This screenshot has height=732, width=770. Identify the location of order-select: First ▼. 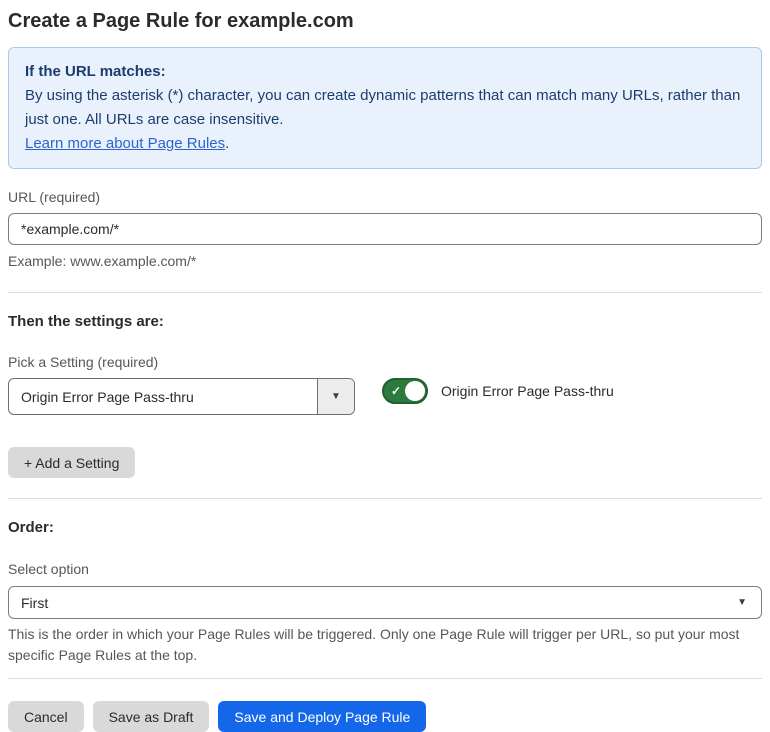
(385, 602).